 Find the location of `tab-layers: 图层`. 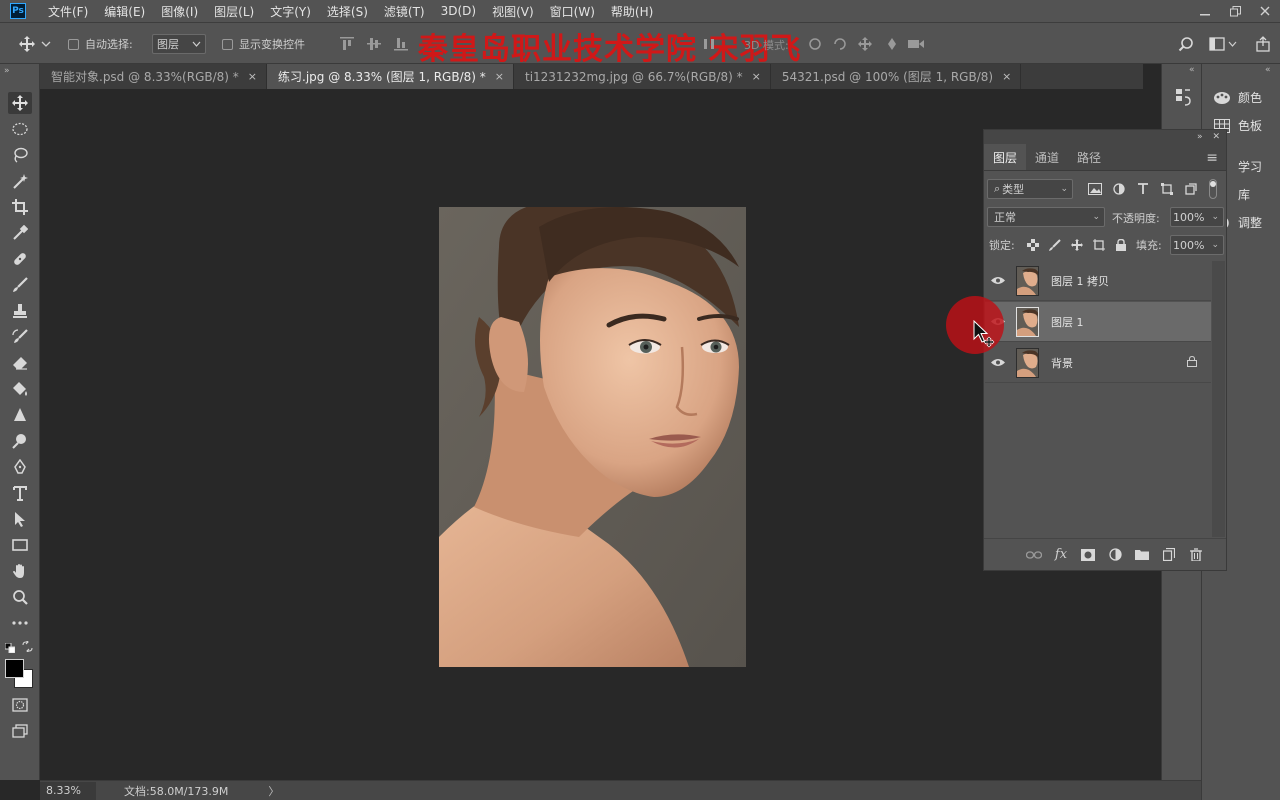

tab-layers: 图层 is located at coordinates (1005, 157).